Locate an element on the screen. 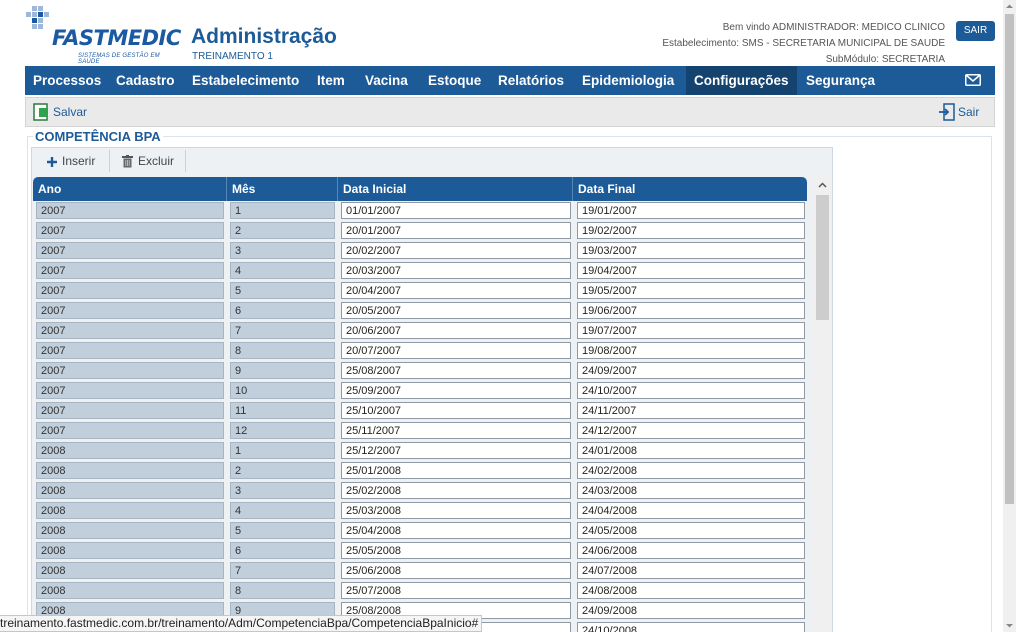 The height and width of the screenshot is (632, 1016). cell-data-inicial: 25/07/2008 is located at coordinates (456, 590).